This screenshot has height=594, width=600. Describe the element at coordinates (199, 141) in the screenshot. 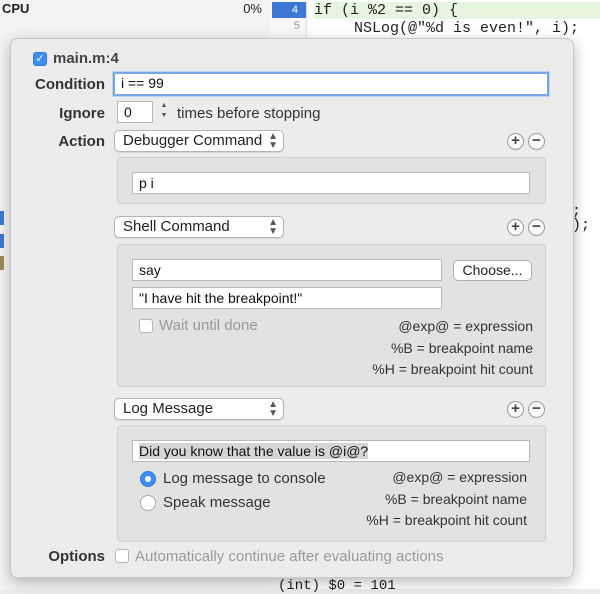

I see `action-type-popup: Debugger Command ▲ ▼` at that location.